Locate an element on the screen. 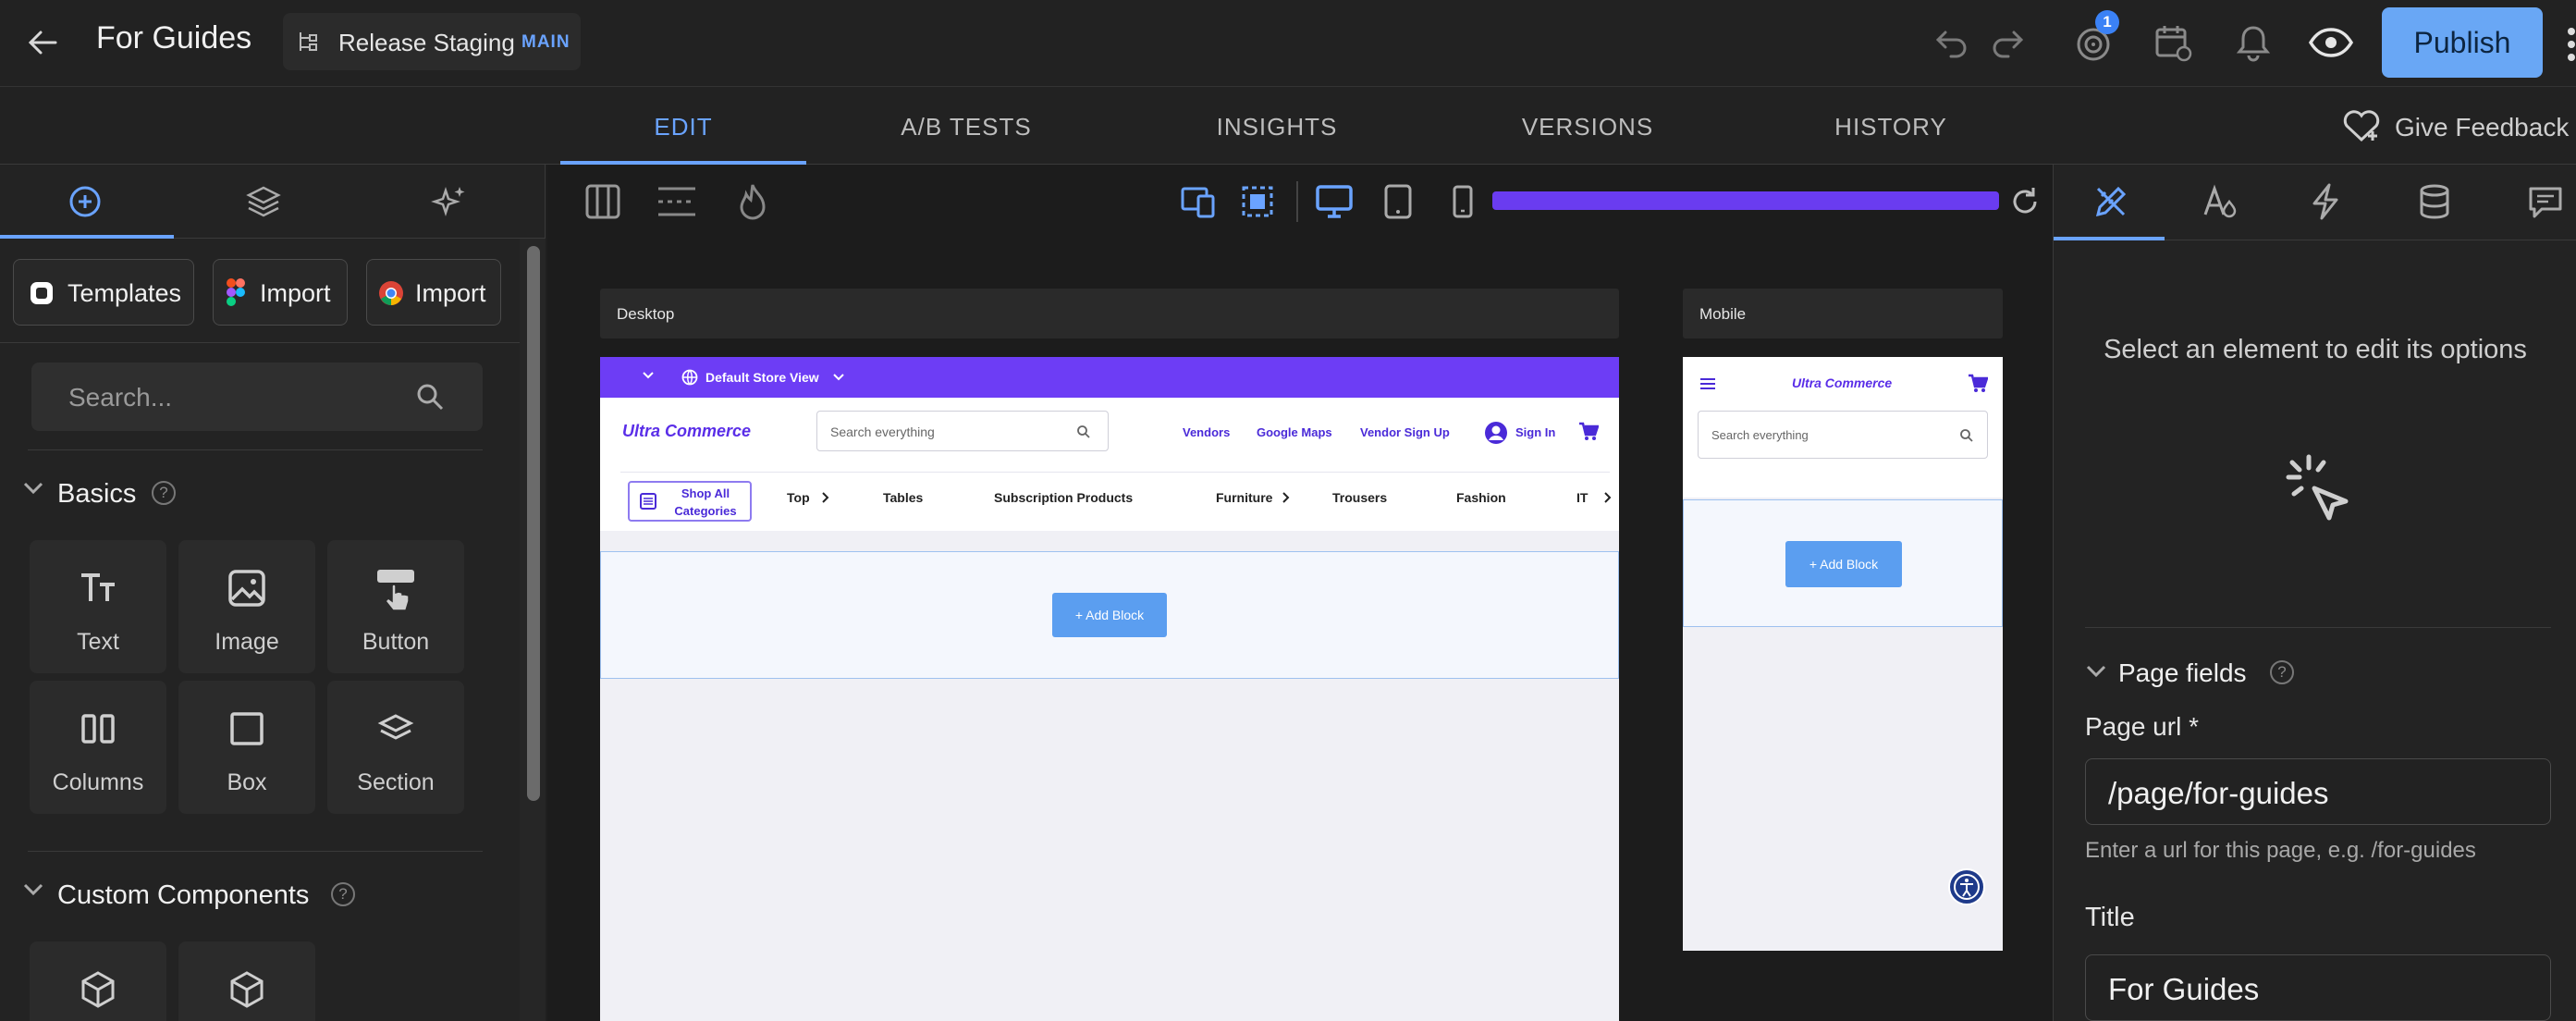 This screenshot has width=2576, height=1021. column-guides-icon is located at coordinates (602, 201).